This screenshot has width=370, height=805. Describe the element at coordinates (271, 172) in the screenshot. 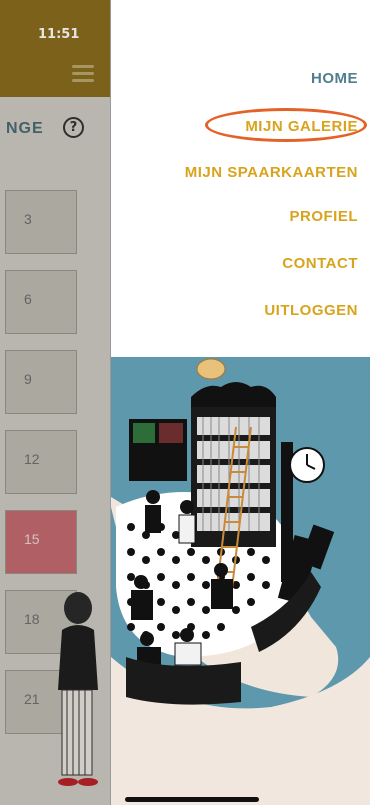

I see `menu-item-mijn-spaarkaarten: MIJN SPAARKAARTEN` at that location.